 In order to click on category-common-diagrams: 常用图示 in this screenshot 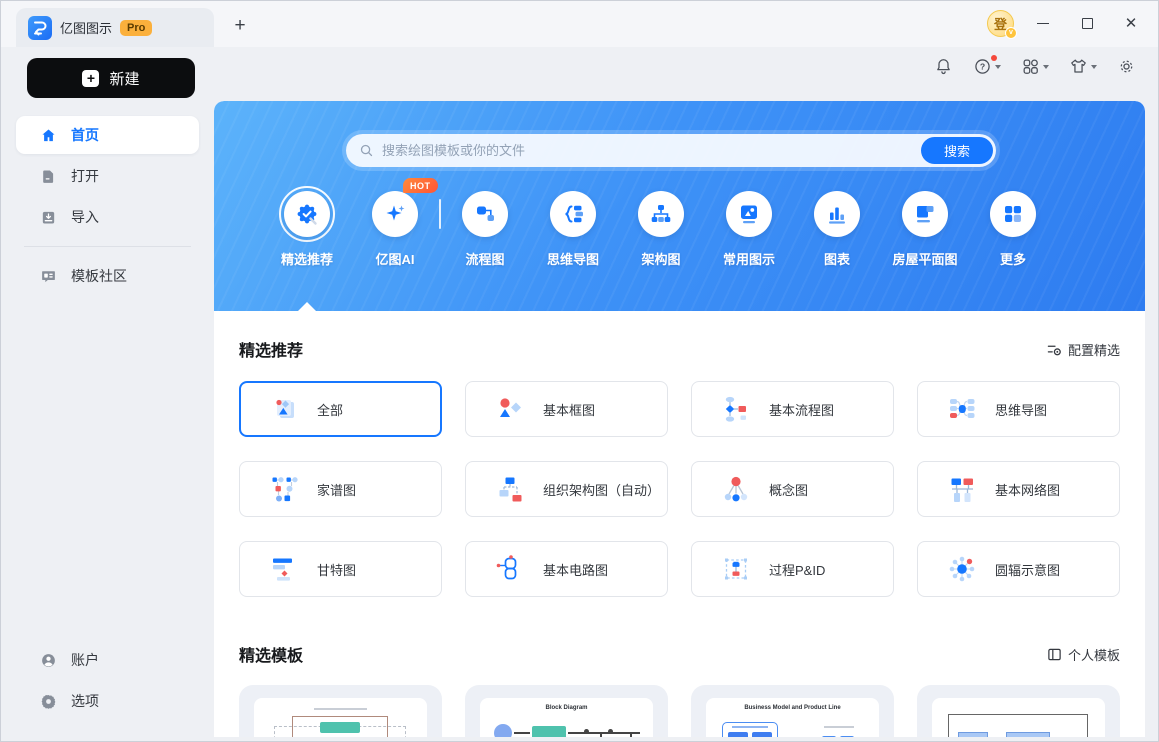, I will do `click(749, 227)`.